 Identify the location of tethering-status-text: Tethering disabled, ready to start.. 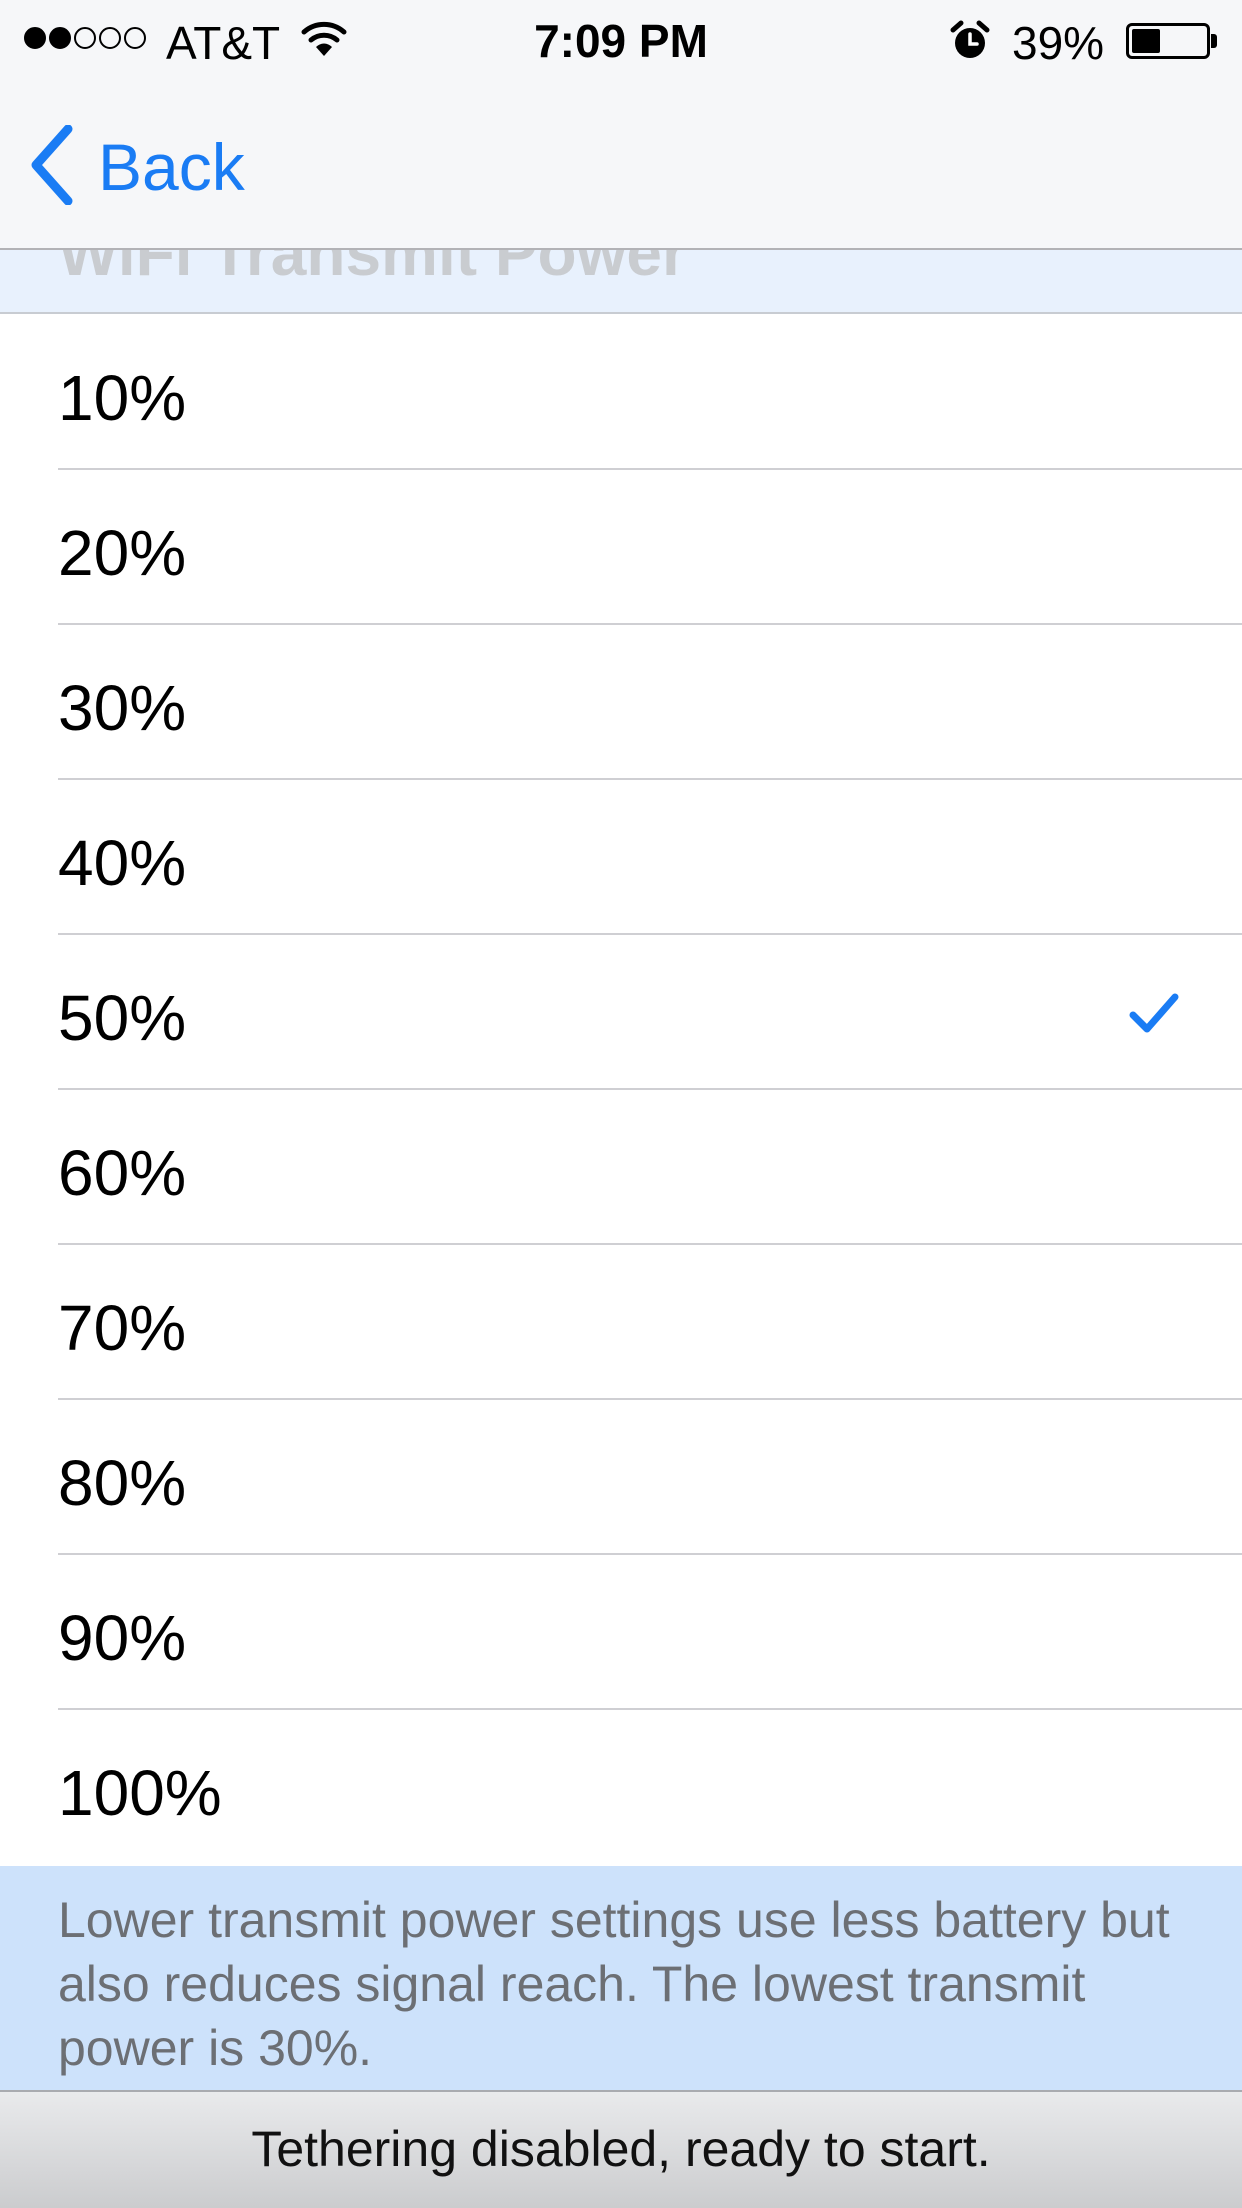
(621, 2149).